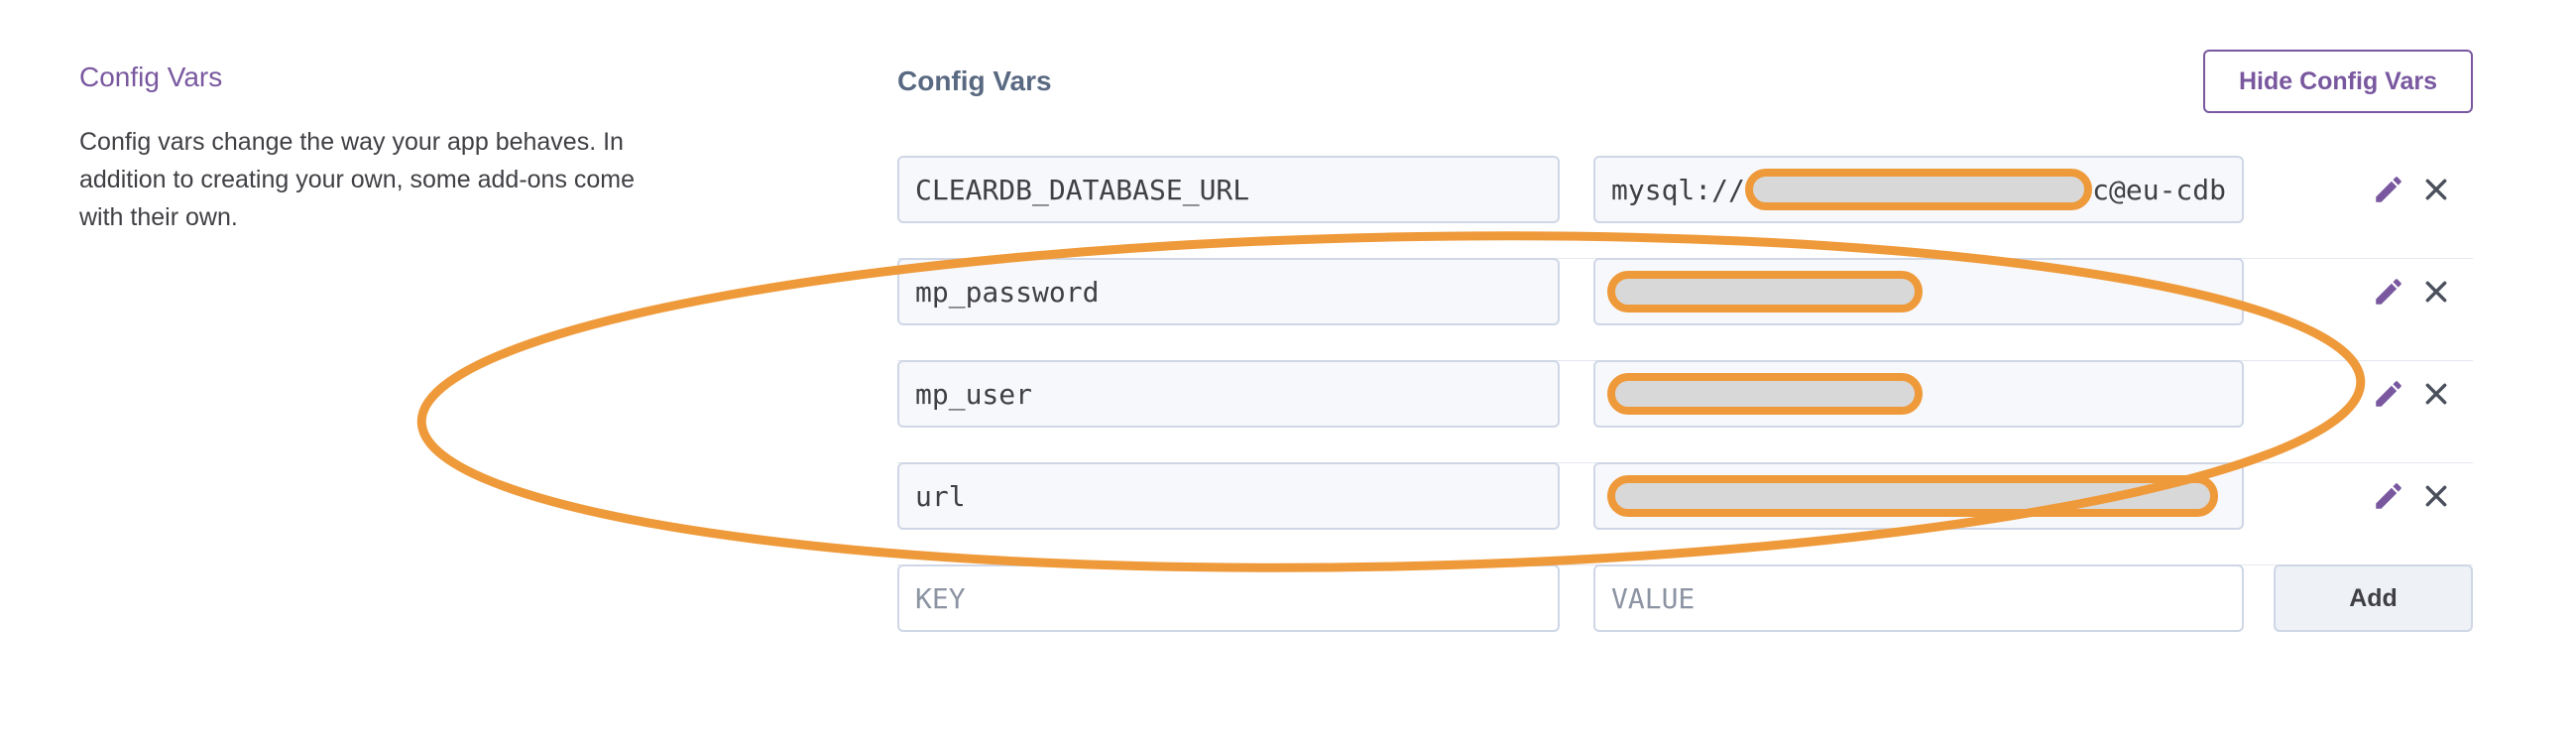  What do you see at coordinates (151, 77) in the screenshot?
I see `section-title: Config Vars` at bounding box center [151, 77].